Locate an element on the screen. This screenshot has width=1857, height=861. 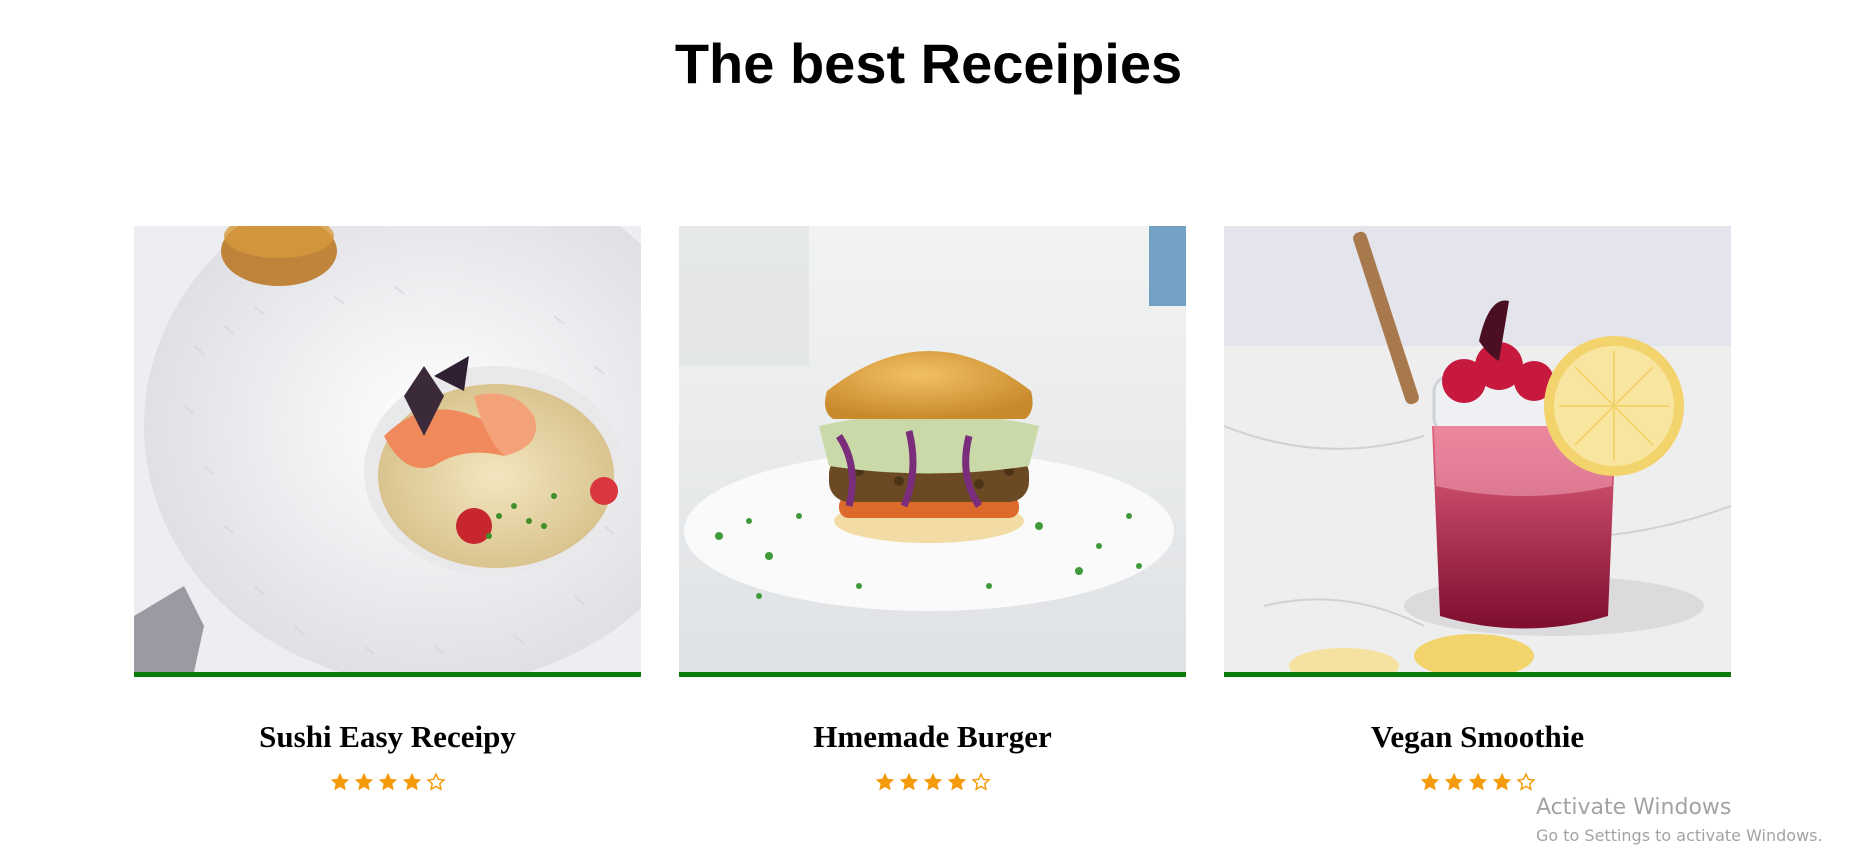
page-title: The best Receipies is located at coordinates (928, 63).